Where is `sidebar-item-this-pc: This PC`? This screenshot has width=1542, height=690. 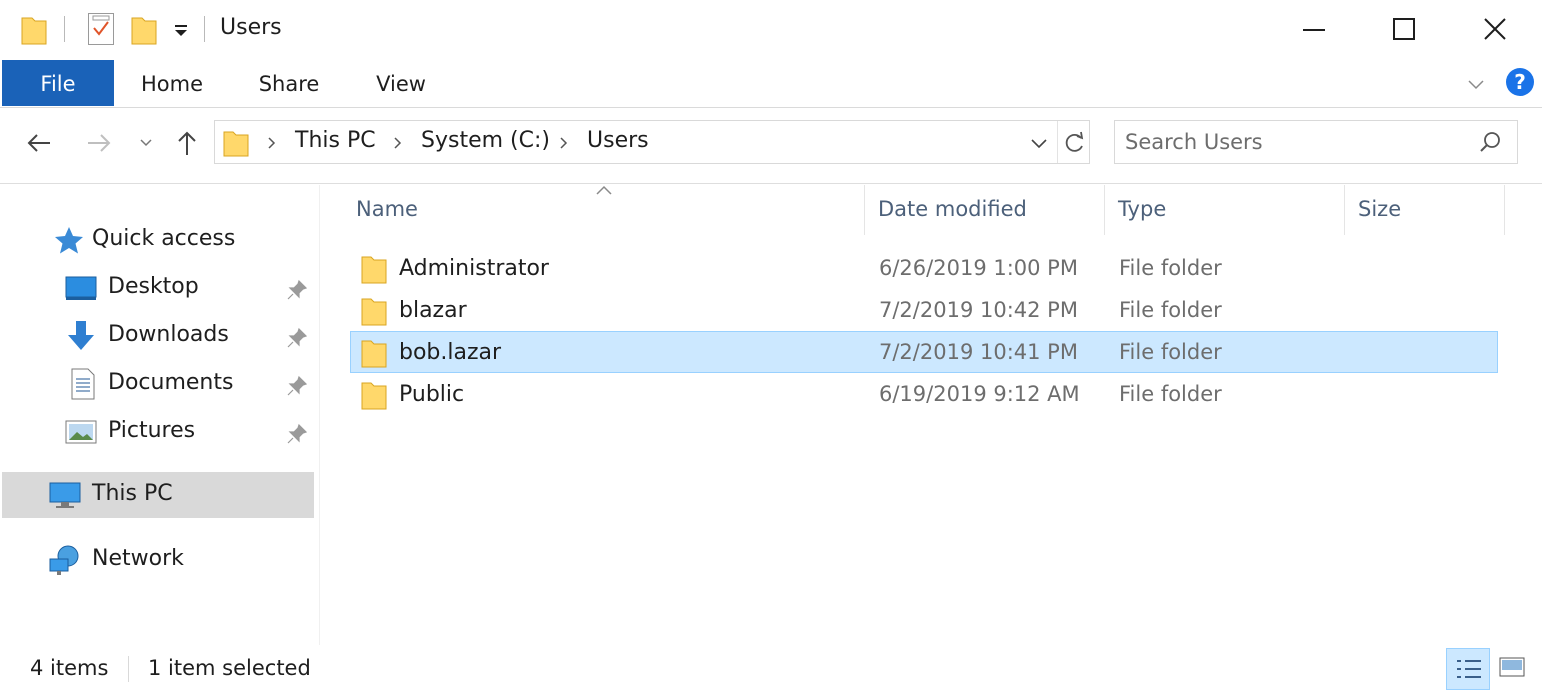
sidebar-item-this-pc: This PC is located at coordinates (158, 495).